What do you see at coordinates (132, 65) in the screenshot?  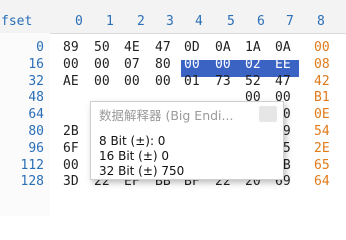 I see `hex-byte: 07` at bounding box center [132, 65].